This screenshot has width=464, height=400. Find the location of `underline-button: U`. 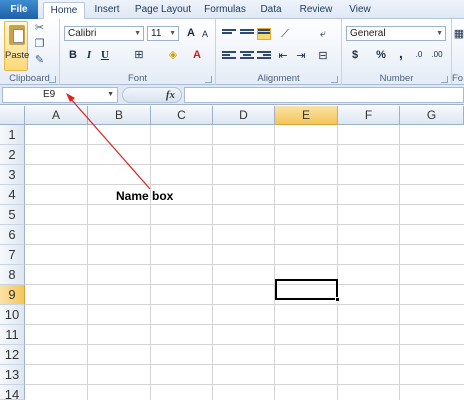

underline-button: U is located at coordinates (105, 55).